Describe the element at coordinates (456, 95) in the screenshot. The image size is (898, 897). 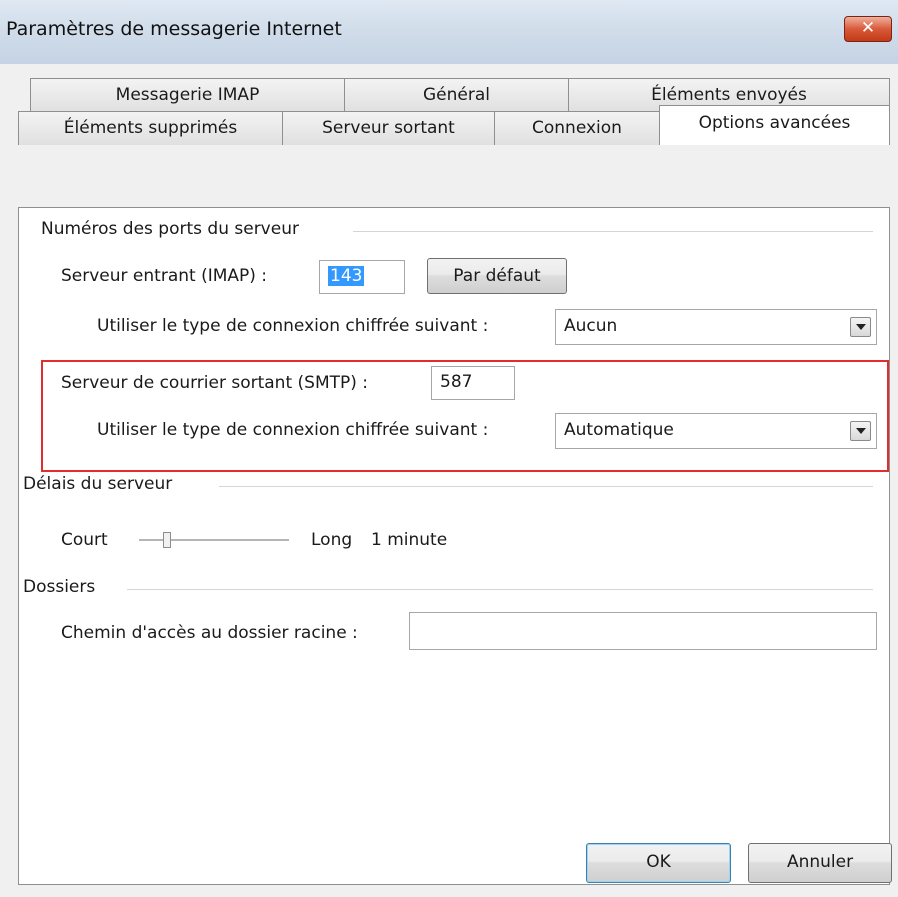
I see `tab-general: Général` at that location.